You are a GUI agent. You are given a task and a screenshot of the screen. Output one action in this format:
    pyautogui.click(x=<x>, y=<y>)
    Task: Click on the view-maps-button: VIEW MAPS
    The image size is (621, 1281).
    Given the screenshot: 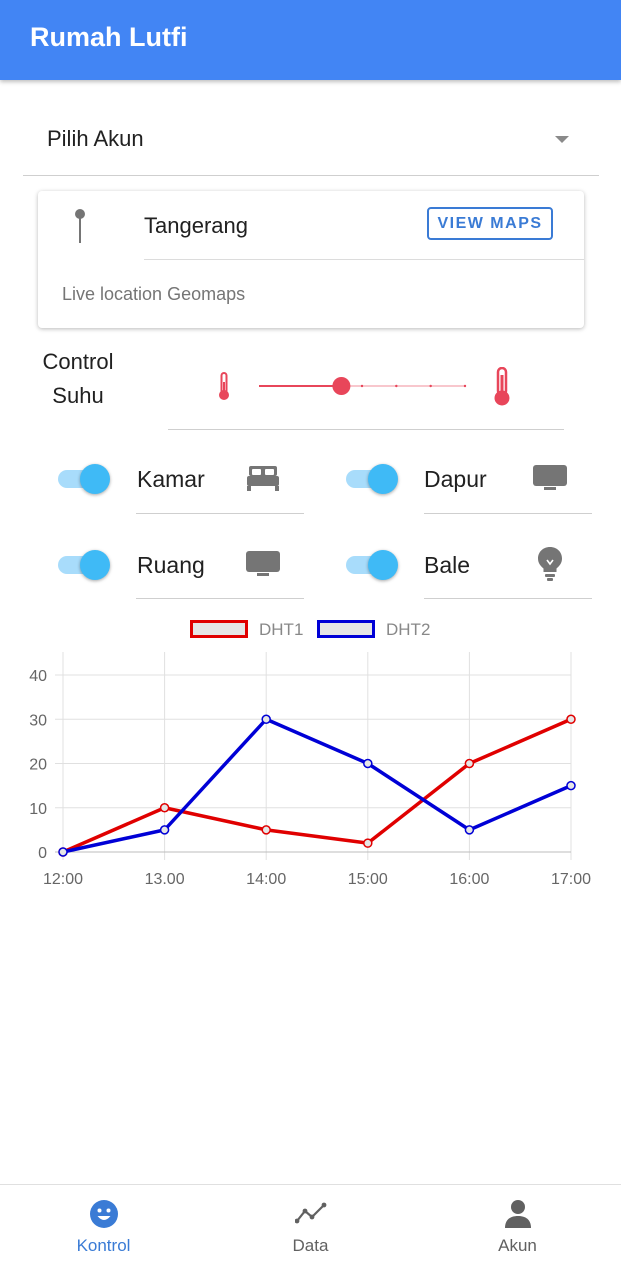 What is the action you would take?
    pyautogui.click(x=490, y=223)
    